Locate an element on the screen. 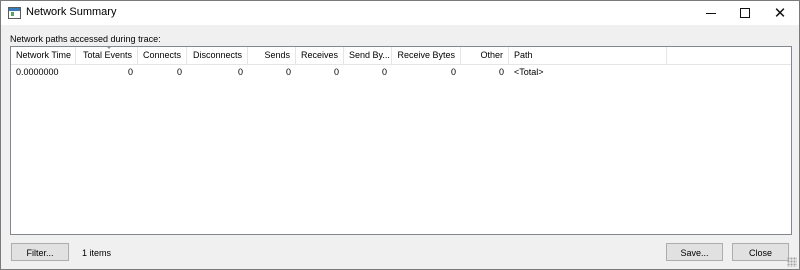 The width and height of the screenshot is (800, 270). cell-disconnects: 0 is located at coordinates (240, 72).